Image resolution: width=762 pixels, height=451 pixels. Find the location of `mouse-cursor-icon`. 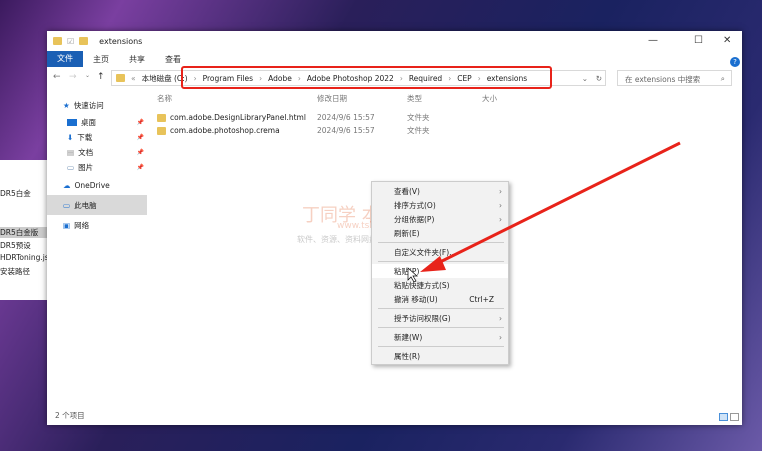

mouse-cursor-icon is located at coordinates (412, 275).